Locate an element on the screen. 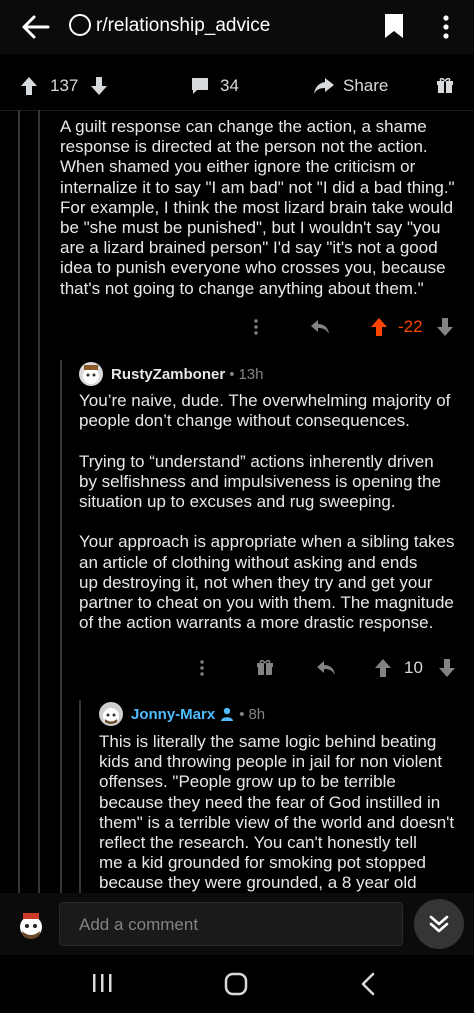  share-icon is located at coordinates (324, 86).